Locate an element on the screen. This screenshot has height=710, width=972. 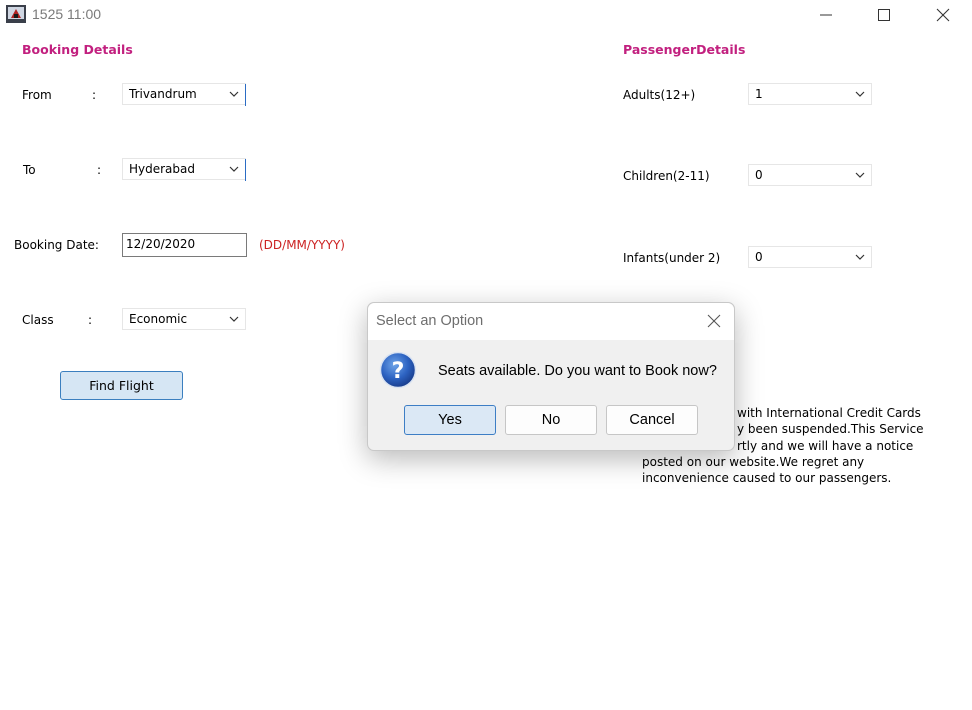
cancel-button: Cancel is located at coordinates (652, 420).